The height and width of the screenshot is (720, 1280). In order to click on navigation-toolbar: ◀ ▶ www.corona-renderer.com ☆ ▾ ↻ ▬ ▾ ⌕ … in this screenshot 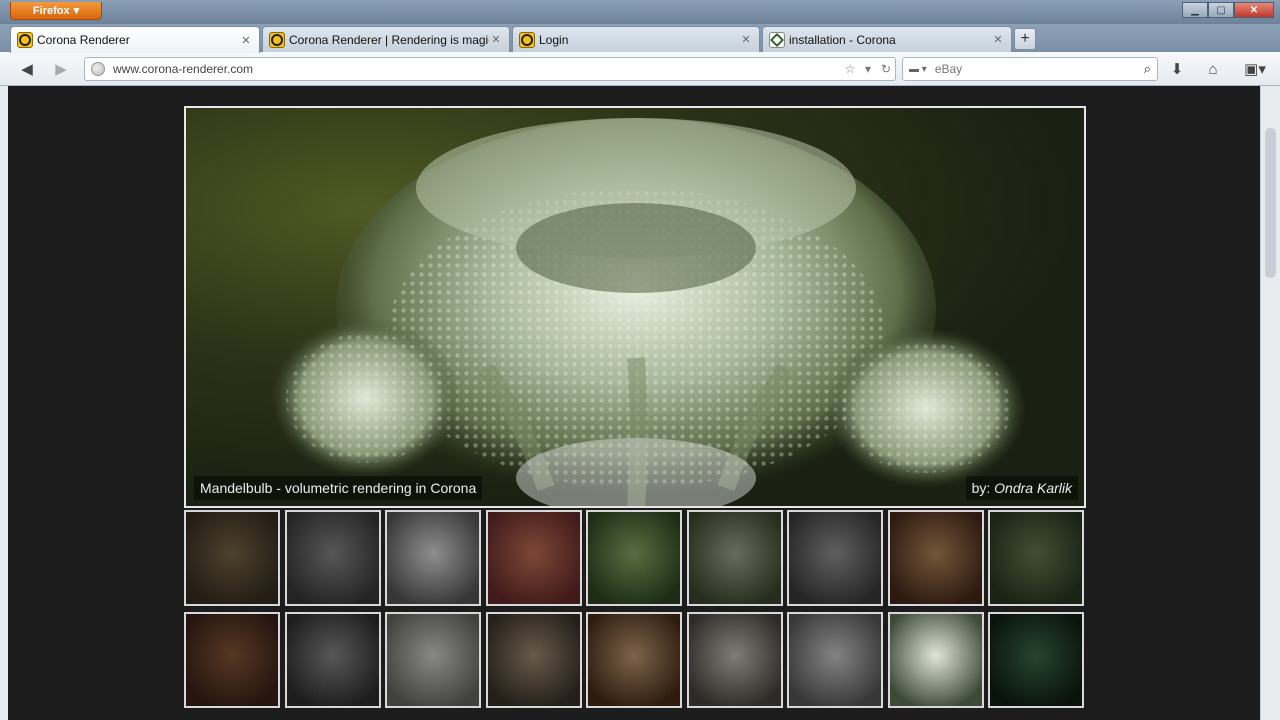, I will do `click(640, 69)`.